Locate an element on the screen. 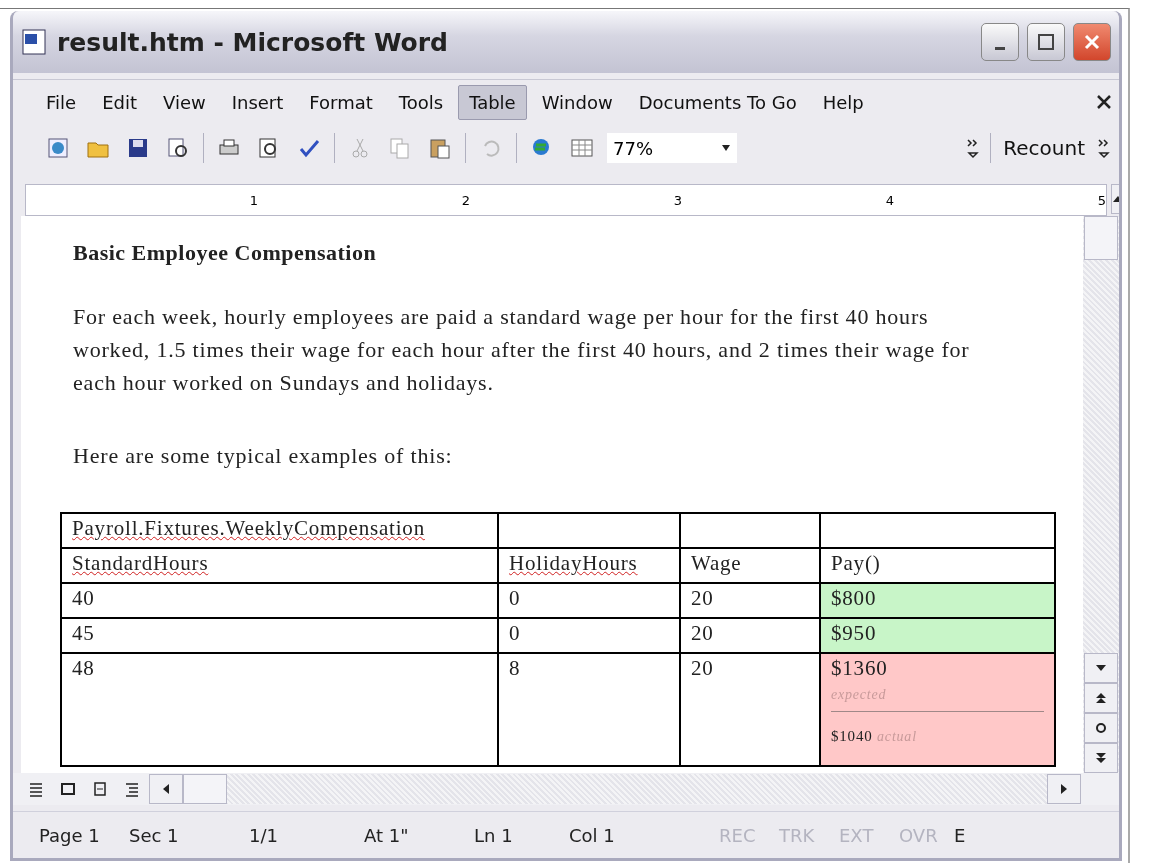 The image size is (1173, 863). double-down-arrow-icon is located at coordinates (1101, 758).